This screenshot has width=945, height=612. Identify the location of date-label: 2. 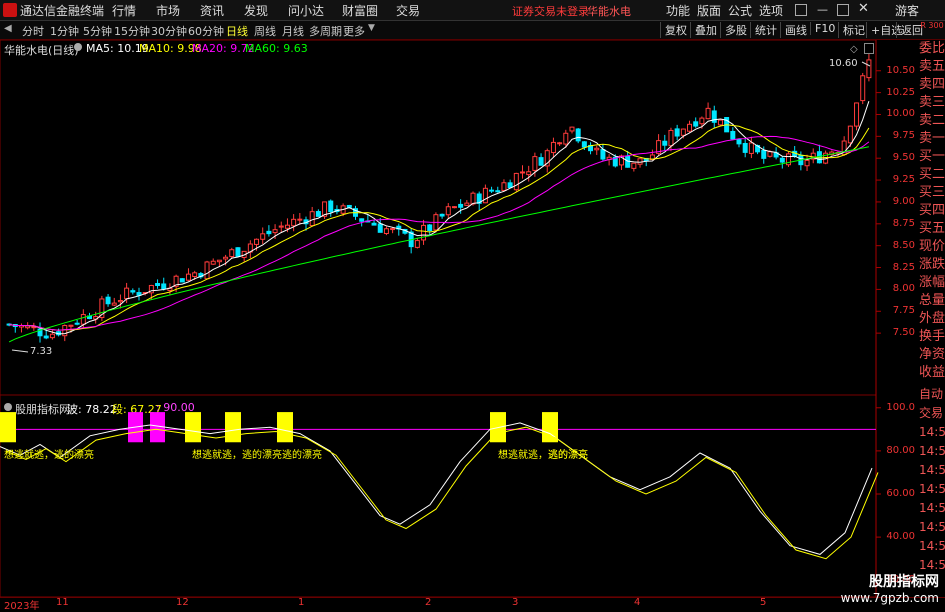
(428, 602).